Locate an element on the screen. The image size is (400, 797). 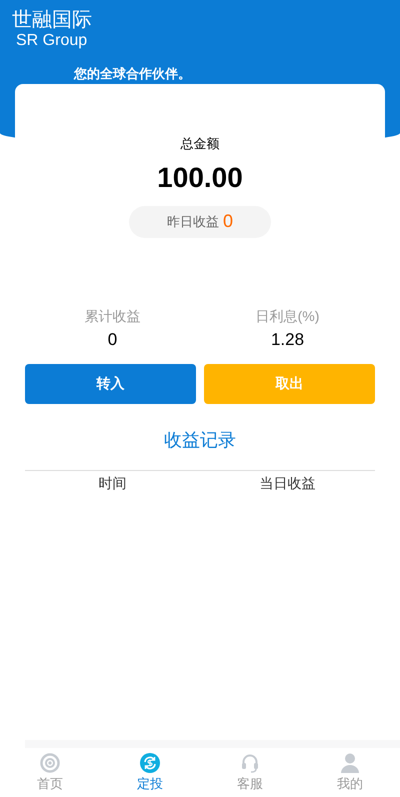
nav-tab: 定投 is located at coordinates (150, 772).